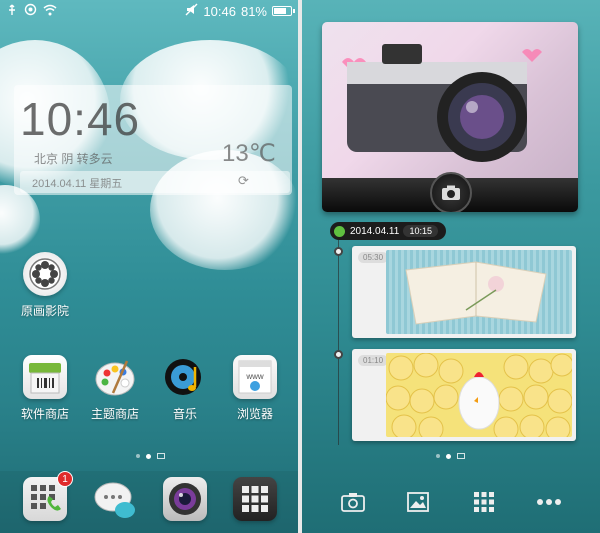 Image resolution: width=600 pixels, height=533 pixels. Describe the element at coordinates (80, 119) in the screenshot. I see `widget-clock-time: 10:46` at that location.